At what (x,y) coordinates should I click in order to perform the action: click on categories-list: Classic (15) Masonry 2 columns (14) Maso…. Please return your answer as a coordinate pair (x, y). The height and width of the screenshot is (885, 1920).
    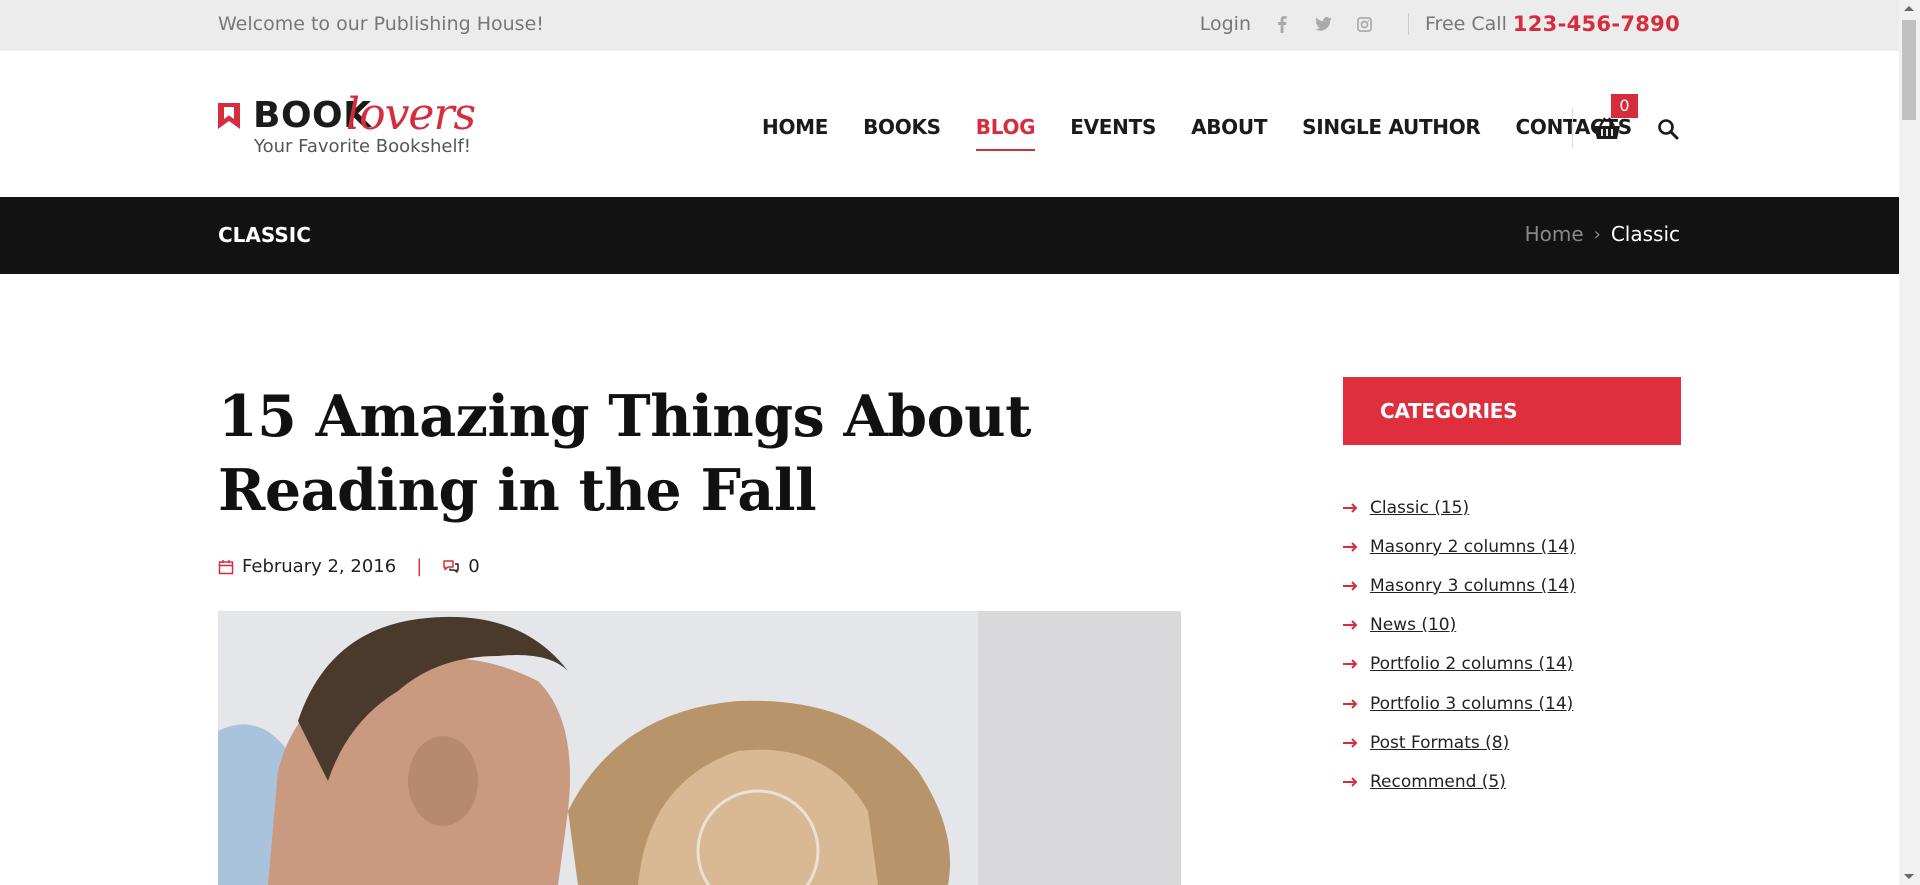
    Looking at the image, I should click on (1459, 645).